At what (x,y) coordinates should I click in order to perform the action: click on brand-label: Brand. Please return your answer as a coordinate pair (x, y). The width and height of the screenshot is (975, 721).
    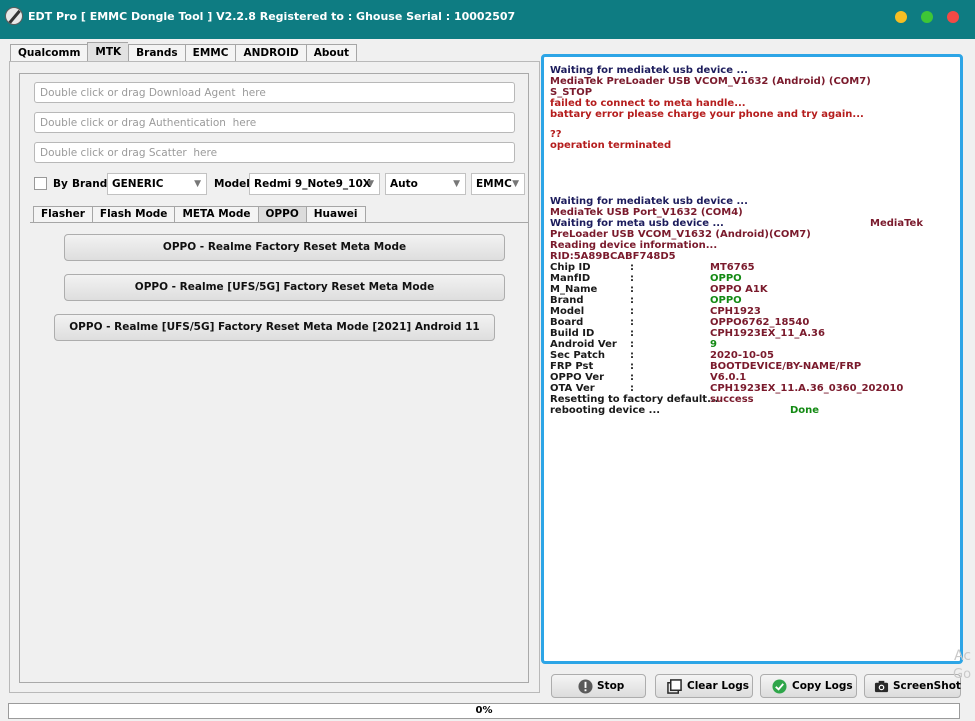
    Looking at the image, I should click on (90, 184).